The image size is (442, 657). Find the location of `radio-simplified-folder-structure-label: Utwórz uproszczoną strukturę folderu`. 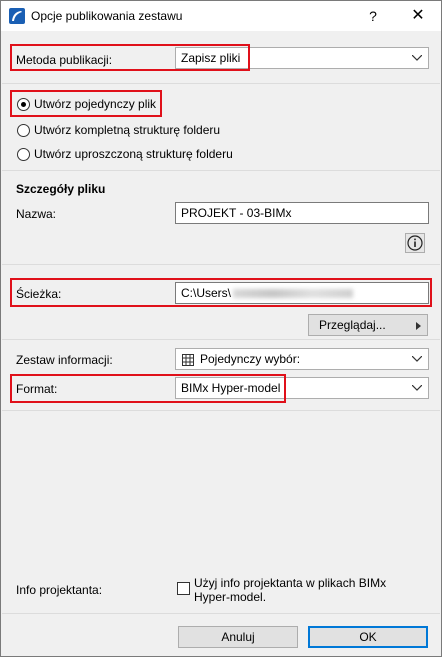

radio-simplified-folder-structure-label: Utwórz uproszczoną strukturę folderu is located at coordinates (133, 154).